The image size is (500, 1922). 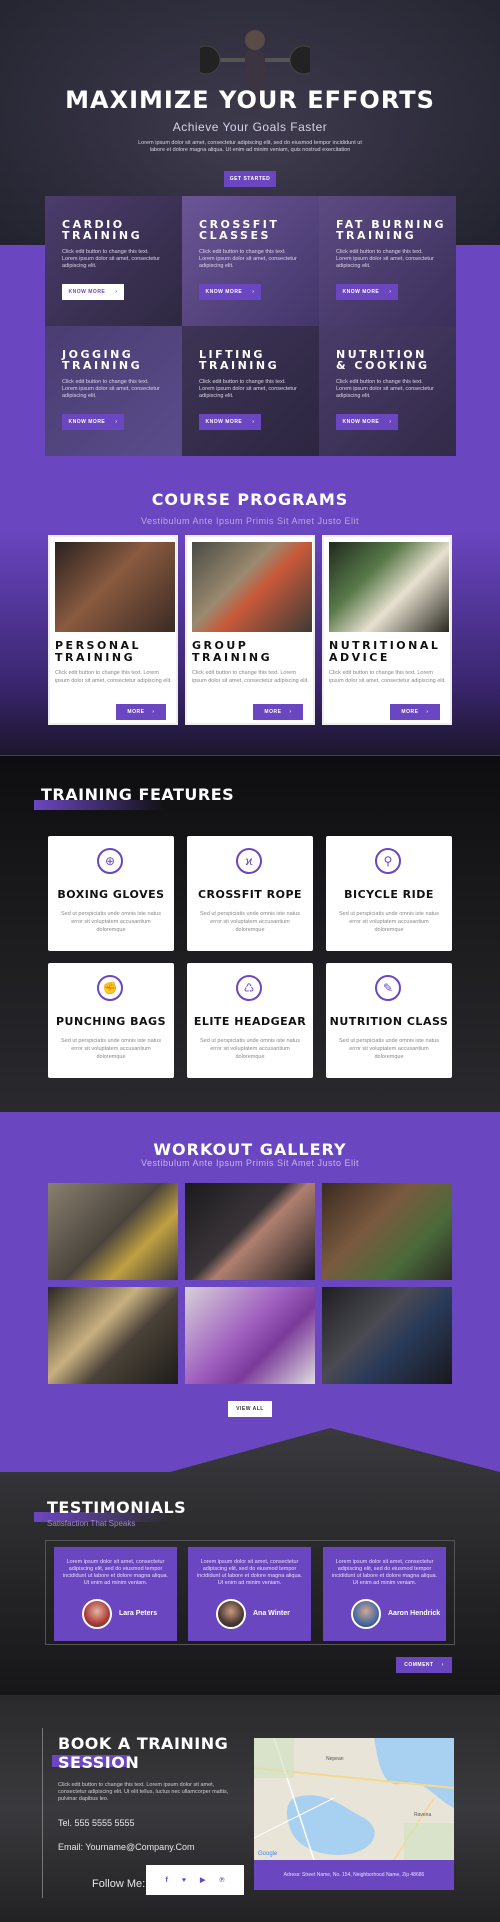 I want to click on boxing-glove-icon: ⊕, so click(x=110, y=861).